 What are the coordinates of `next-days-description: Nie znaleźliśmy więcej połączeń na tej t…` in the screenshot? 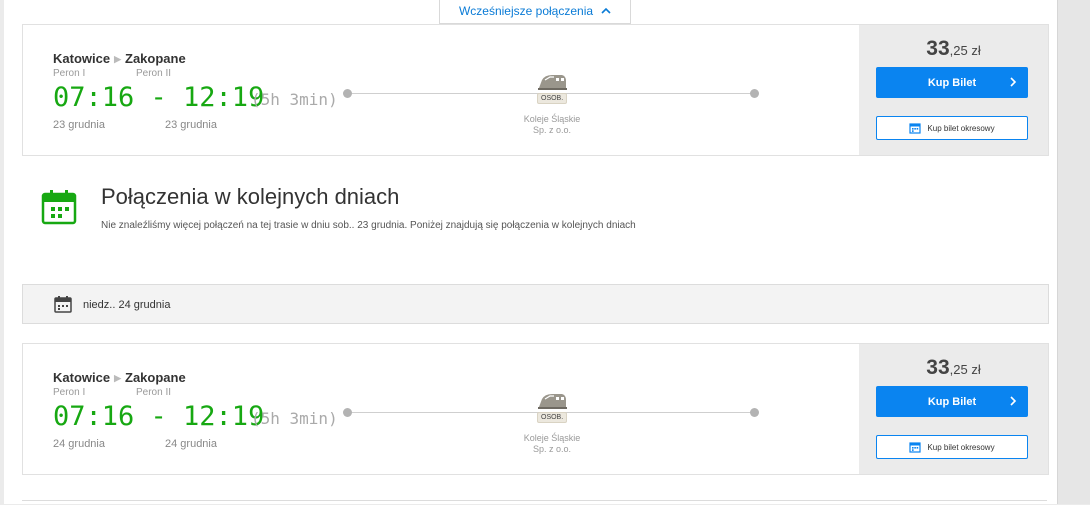 It's located at (368, 225).